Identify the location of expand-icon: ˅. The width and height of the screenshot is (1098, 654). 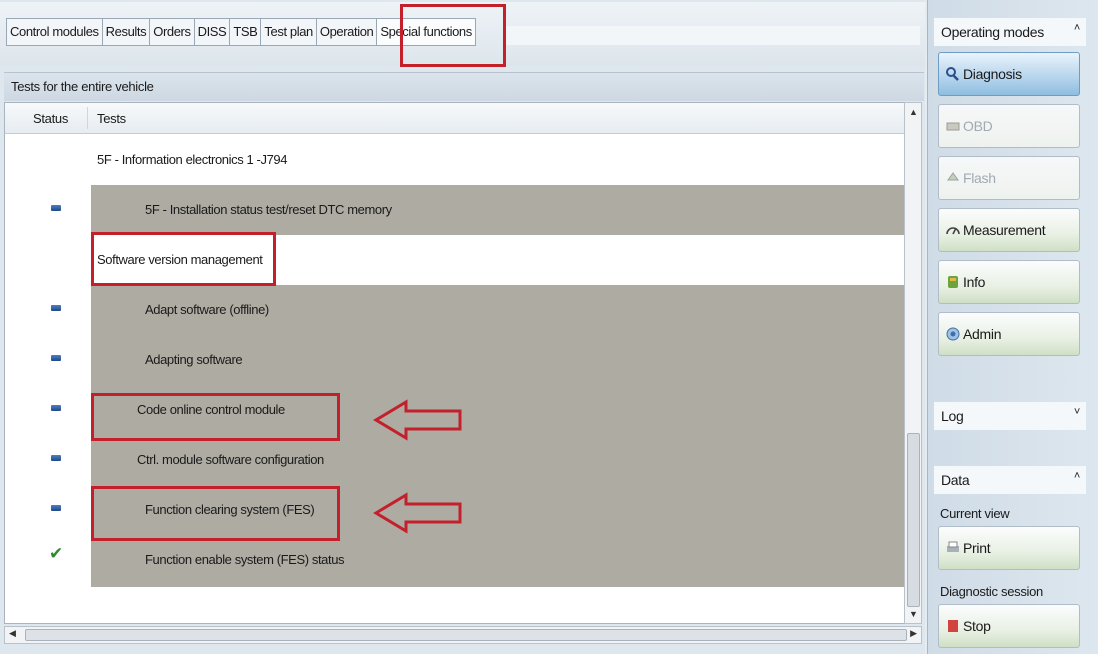
(1077, 412).